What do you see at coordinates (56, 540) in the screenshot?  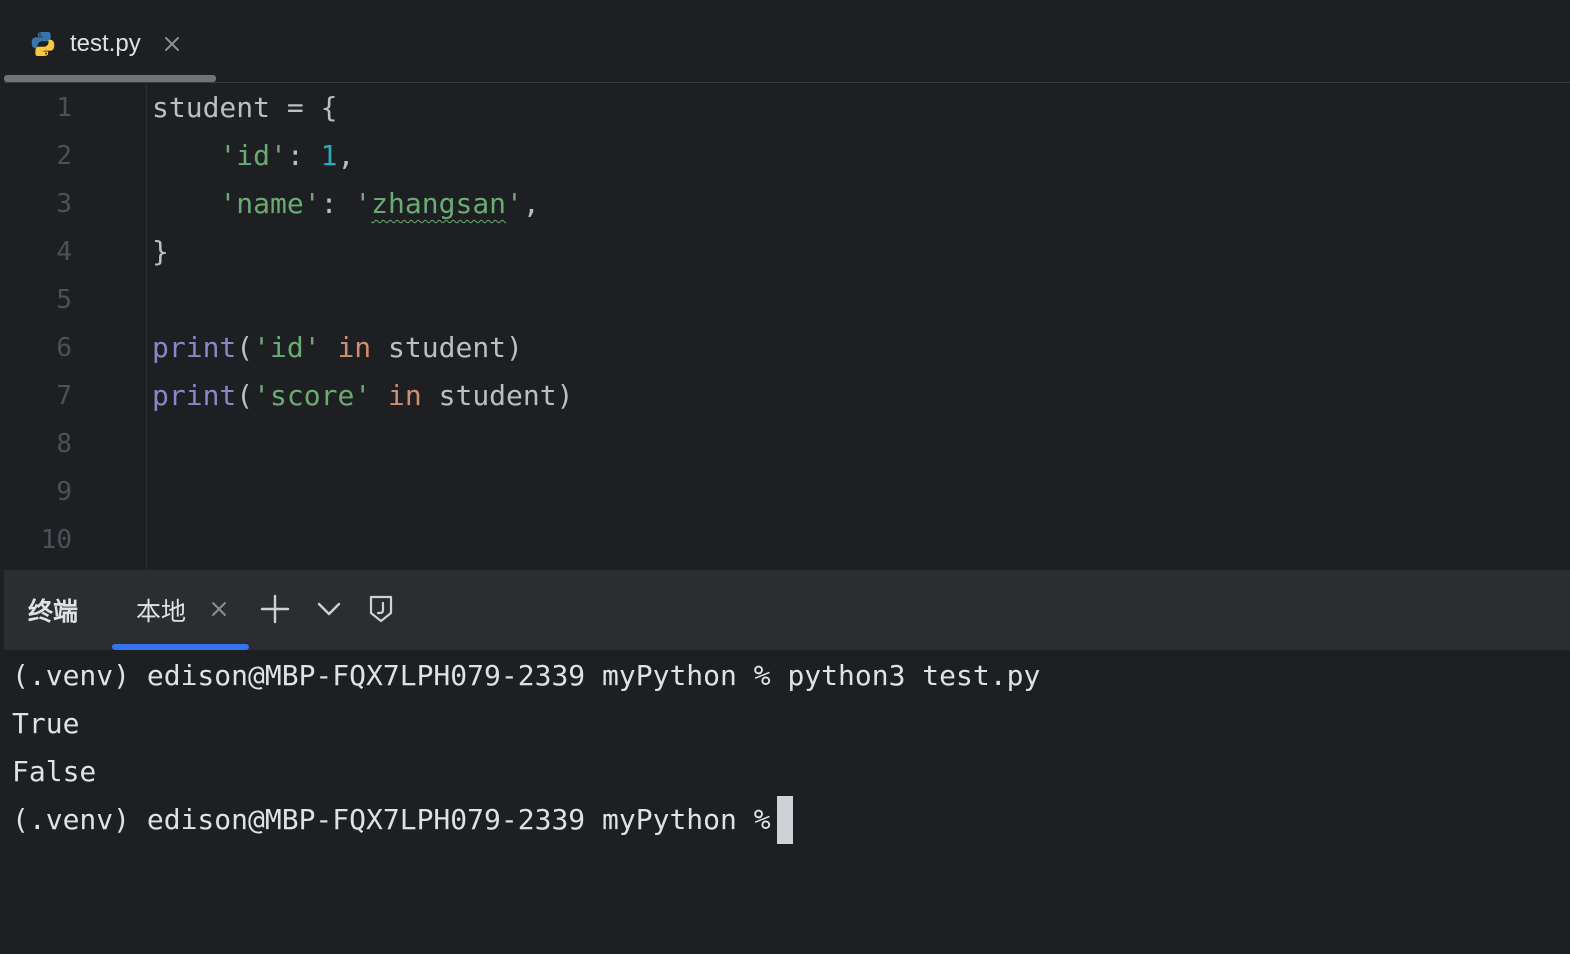 I see `line-number: 10` at bounding box center [56, 540].